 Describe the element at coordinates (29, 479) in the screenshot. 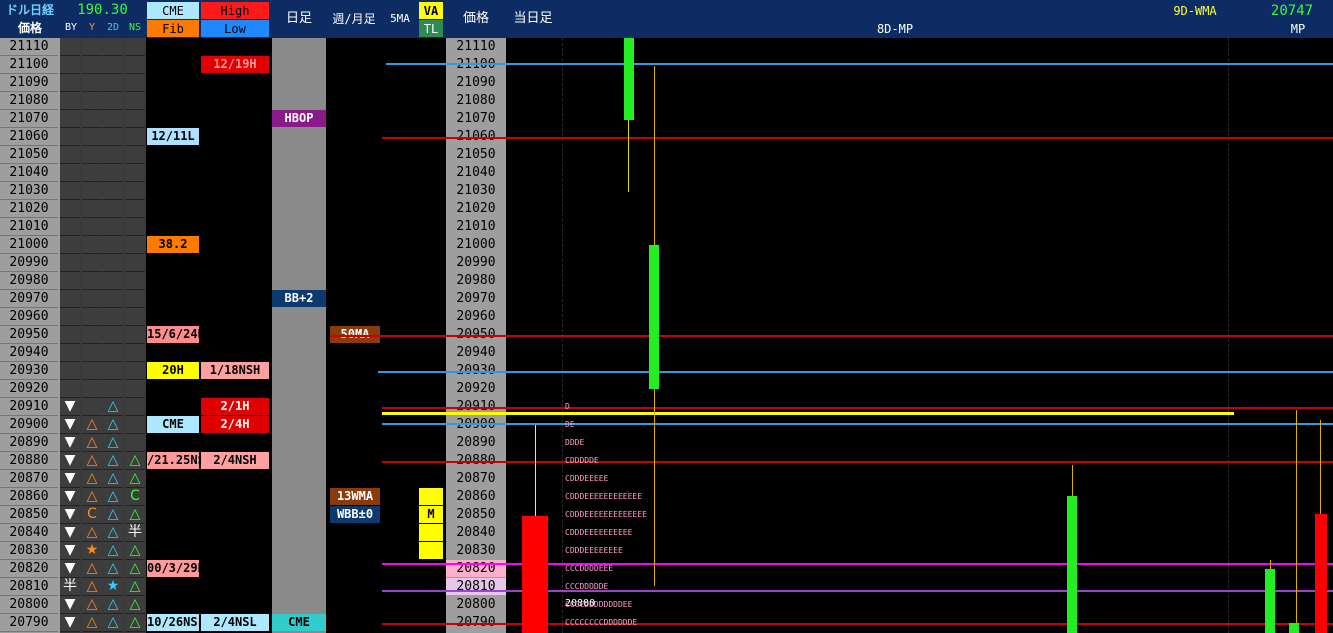

I see `price-cell: 20870` at that location.